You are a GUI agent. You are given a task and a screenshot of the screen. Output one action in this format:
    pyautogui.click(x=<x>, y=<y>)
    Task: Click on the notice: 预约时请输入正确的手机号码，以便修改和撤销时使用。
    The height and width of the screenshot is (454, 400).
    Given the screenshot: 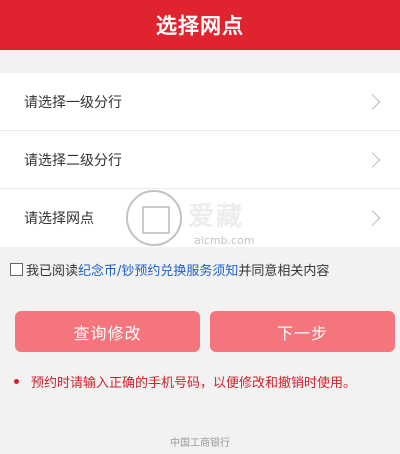 What is the action you would take?
    pyautogui.click(x=203, y=381)
    